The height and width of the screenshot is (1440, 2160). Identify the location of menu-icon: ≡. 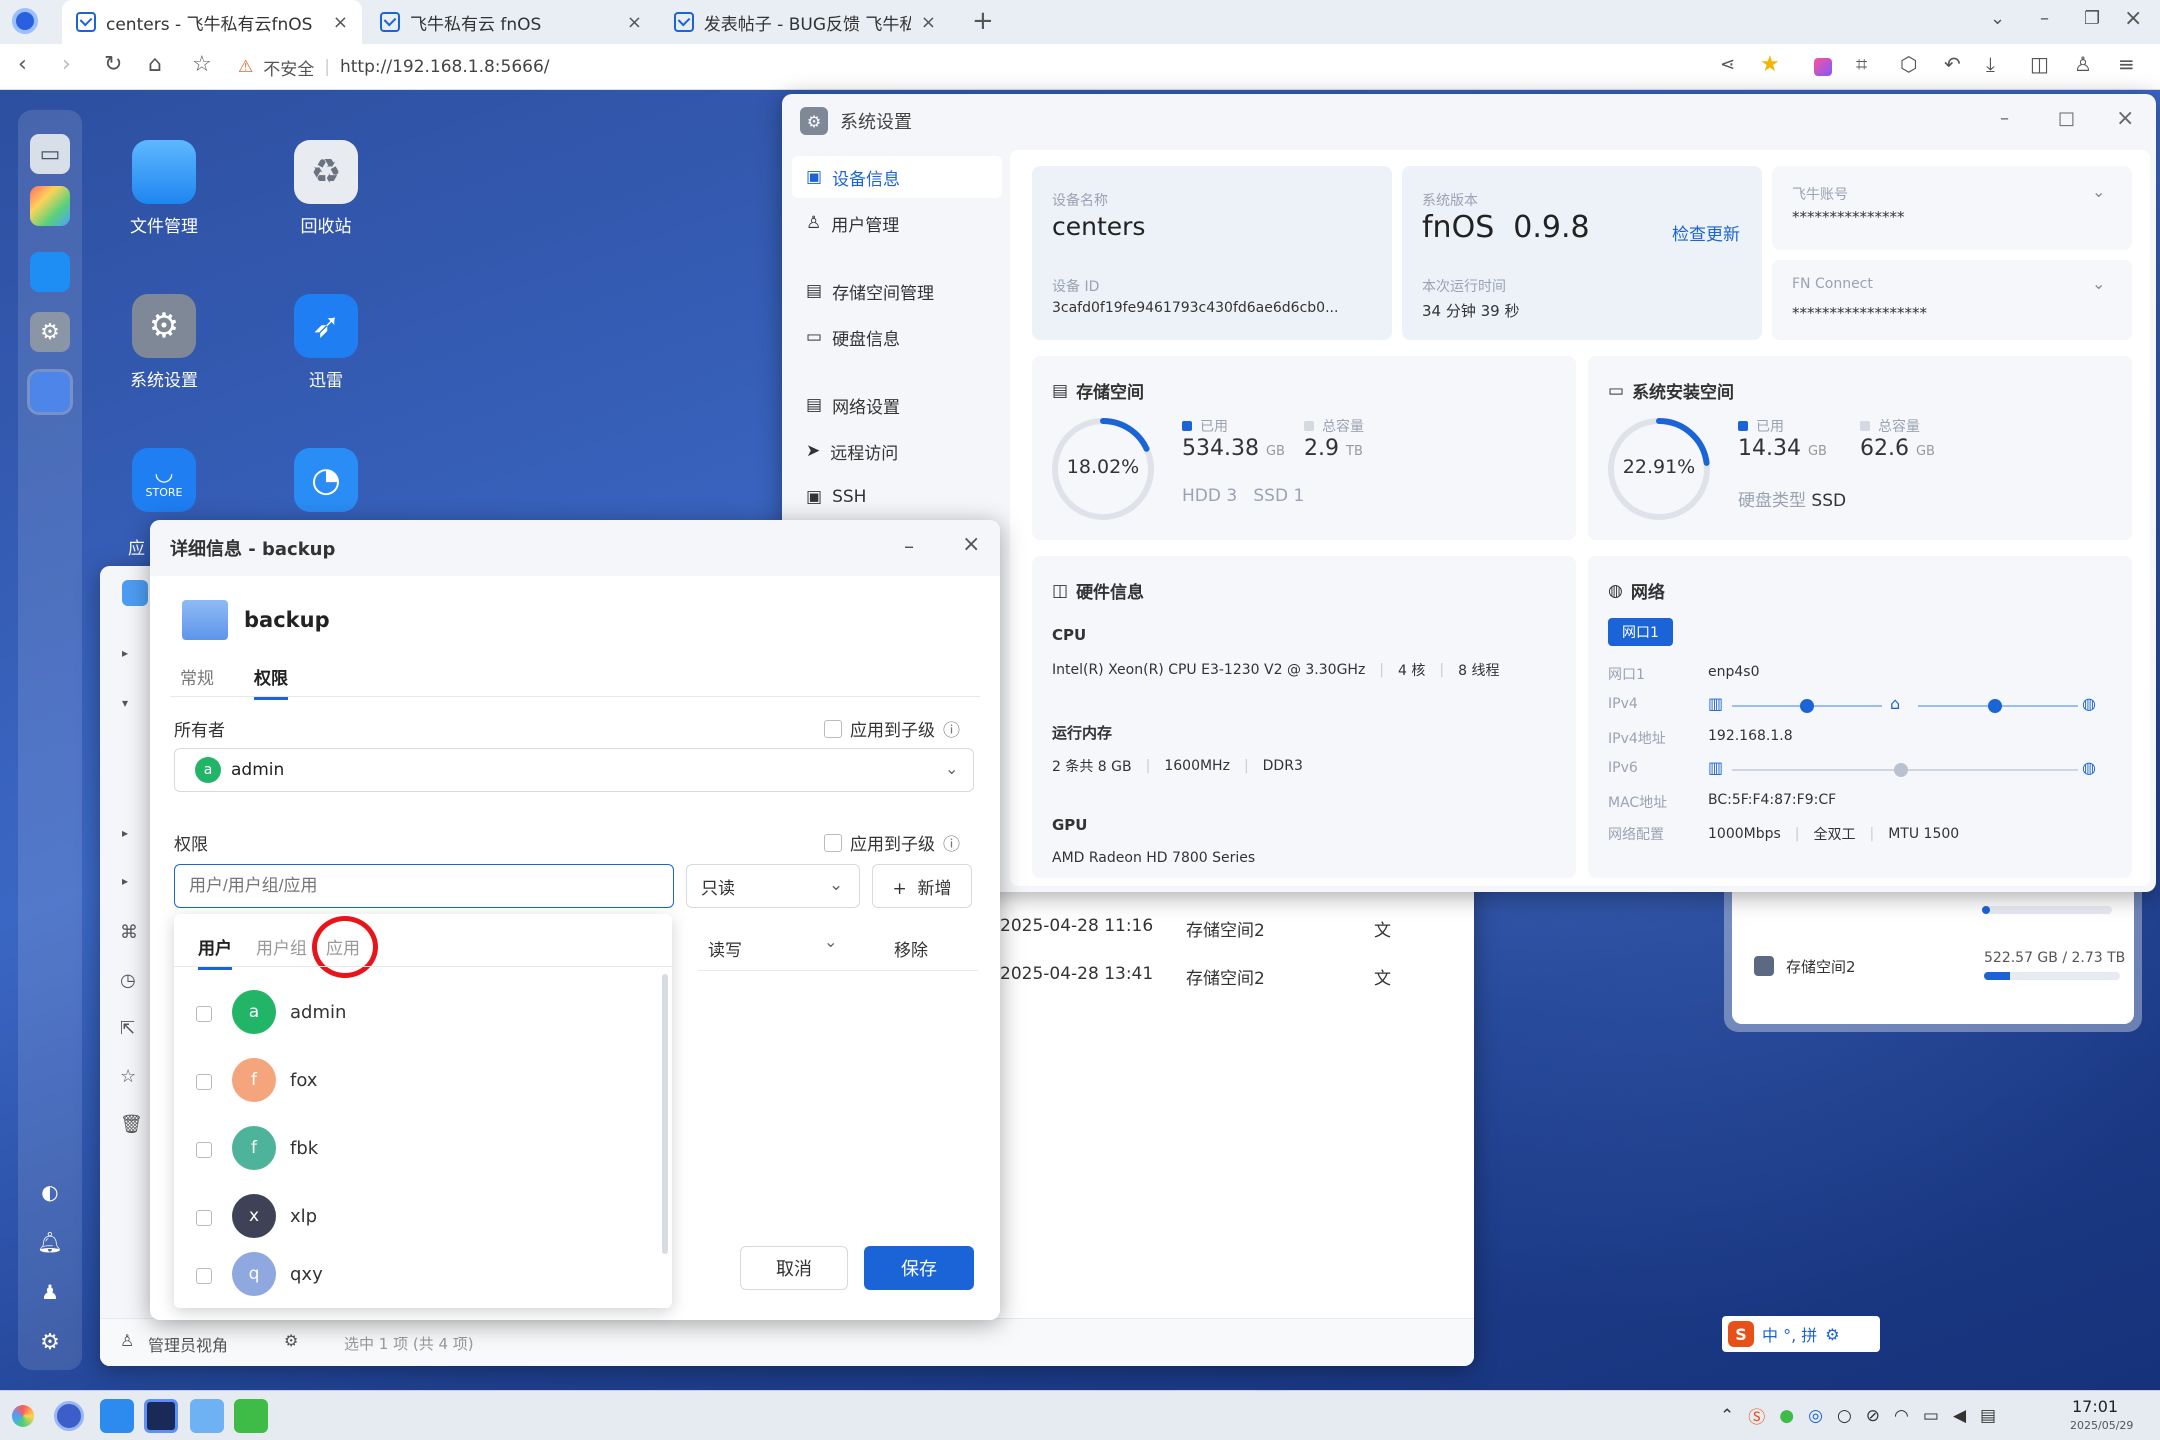
(2126, 64).